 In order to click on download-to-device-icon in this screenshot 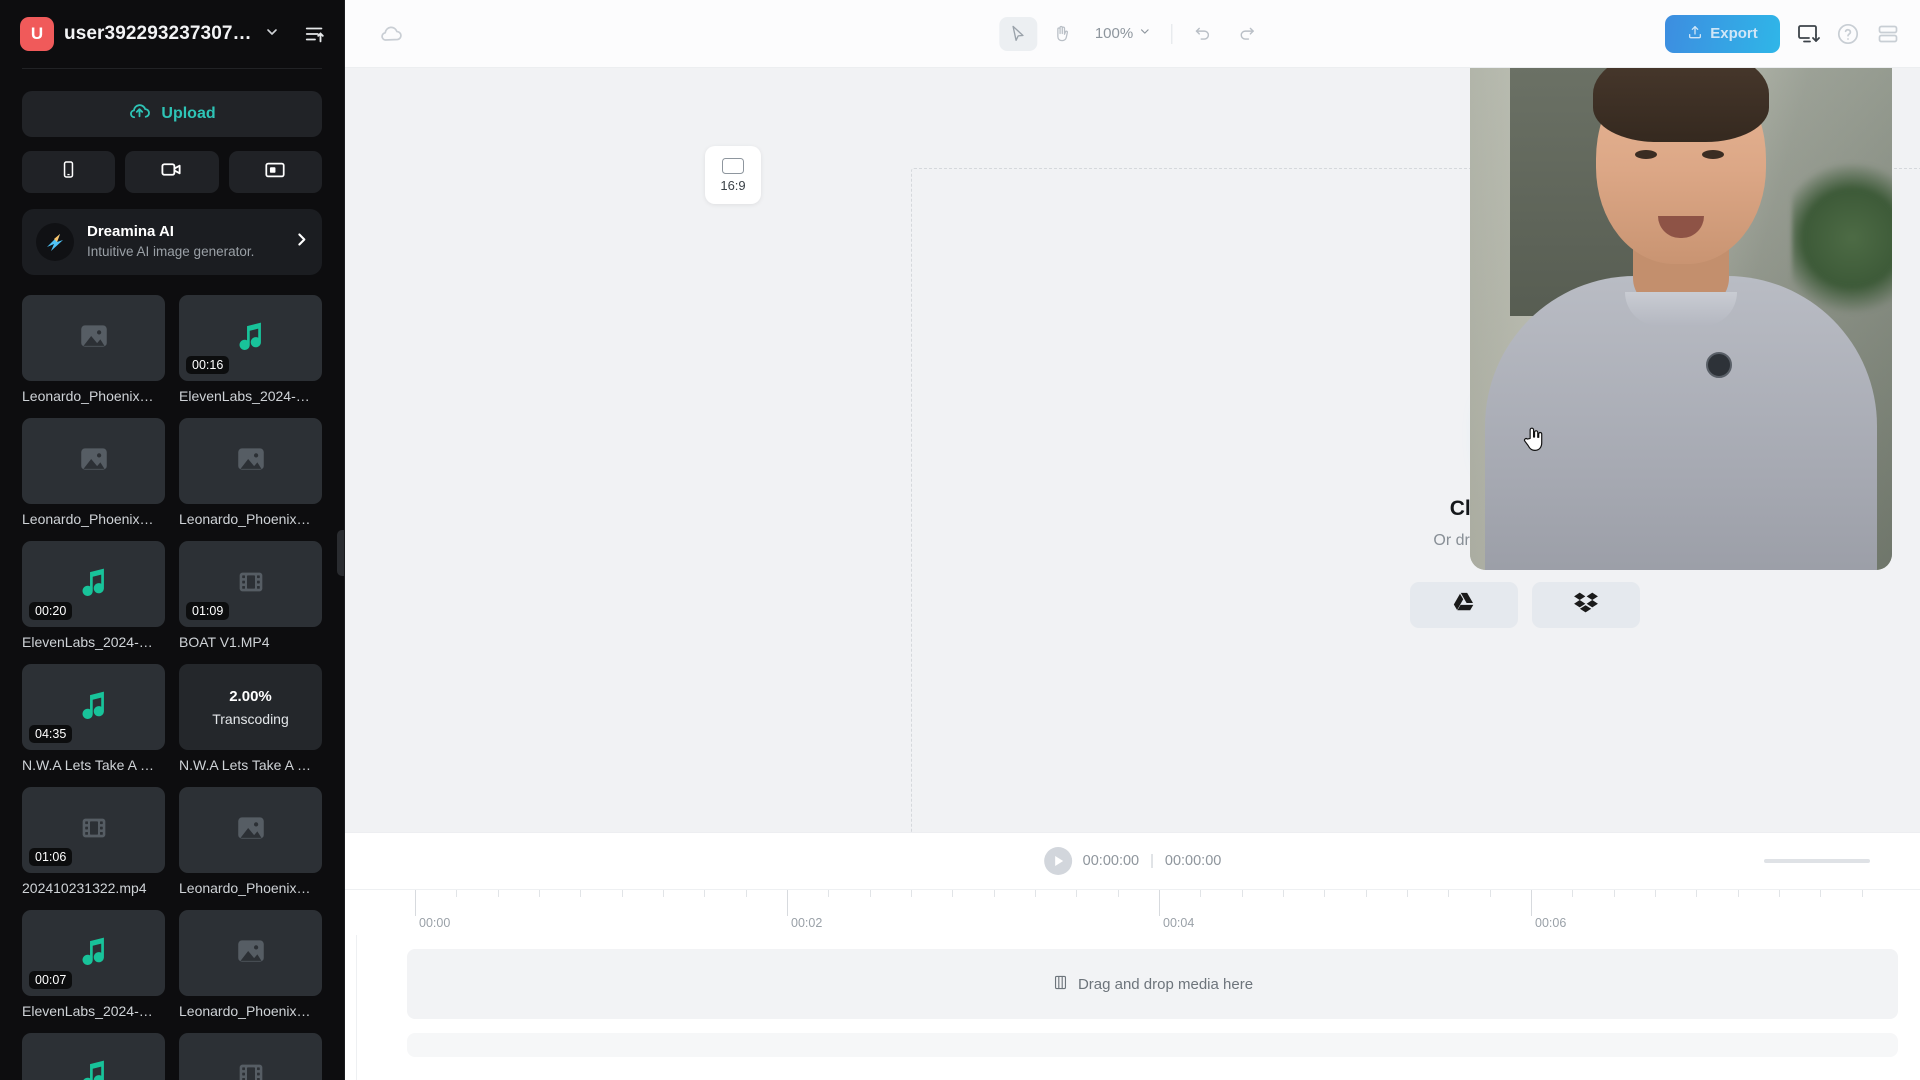, I will do `click(1808, 34)`.